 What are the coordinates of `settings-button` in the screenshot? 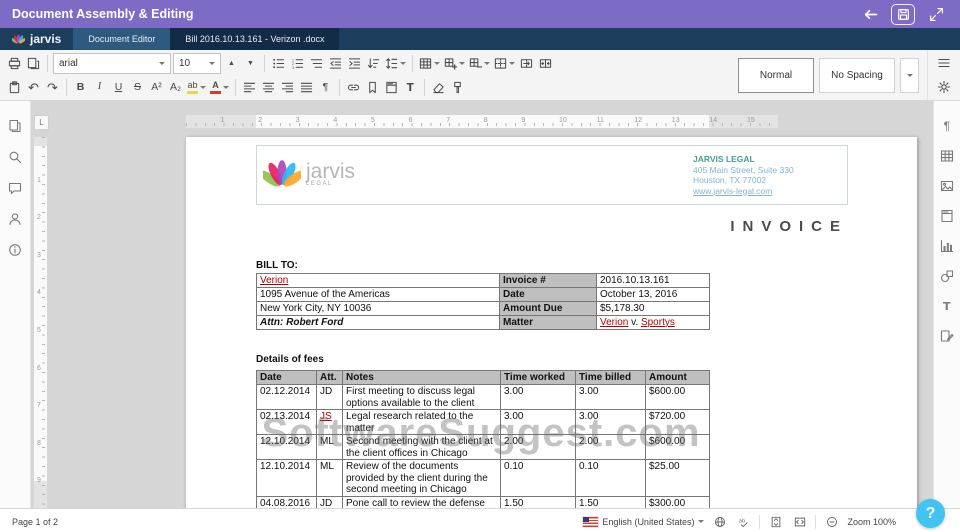 It's located at (944, 87).